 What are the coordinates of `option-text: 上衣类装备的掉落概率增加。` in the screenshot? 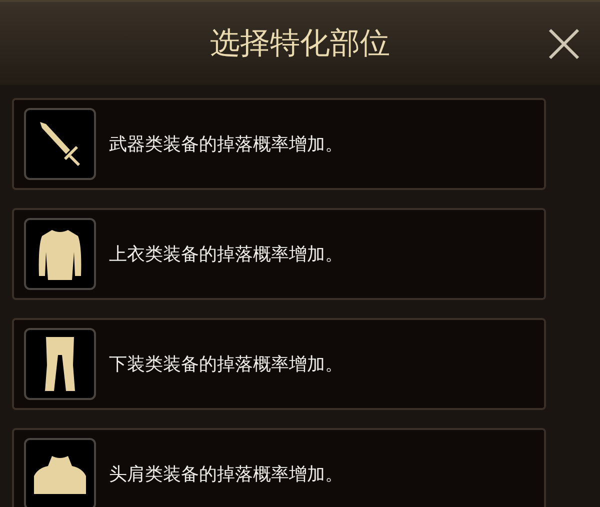 It's located at (226, 254).